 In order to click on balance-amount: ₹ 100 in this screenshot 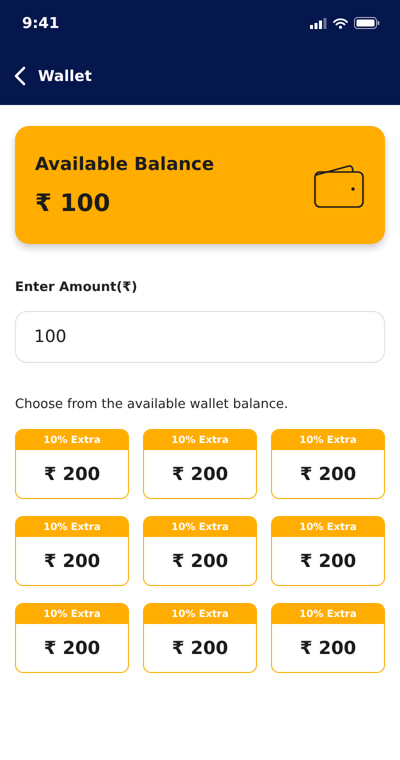, I will do `click(73, 202)`.